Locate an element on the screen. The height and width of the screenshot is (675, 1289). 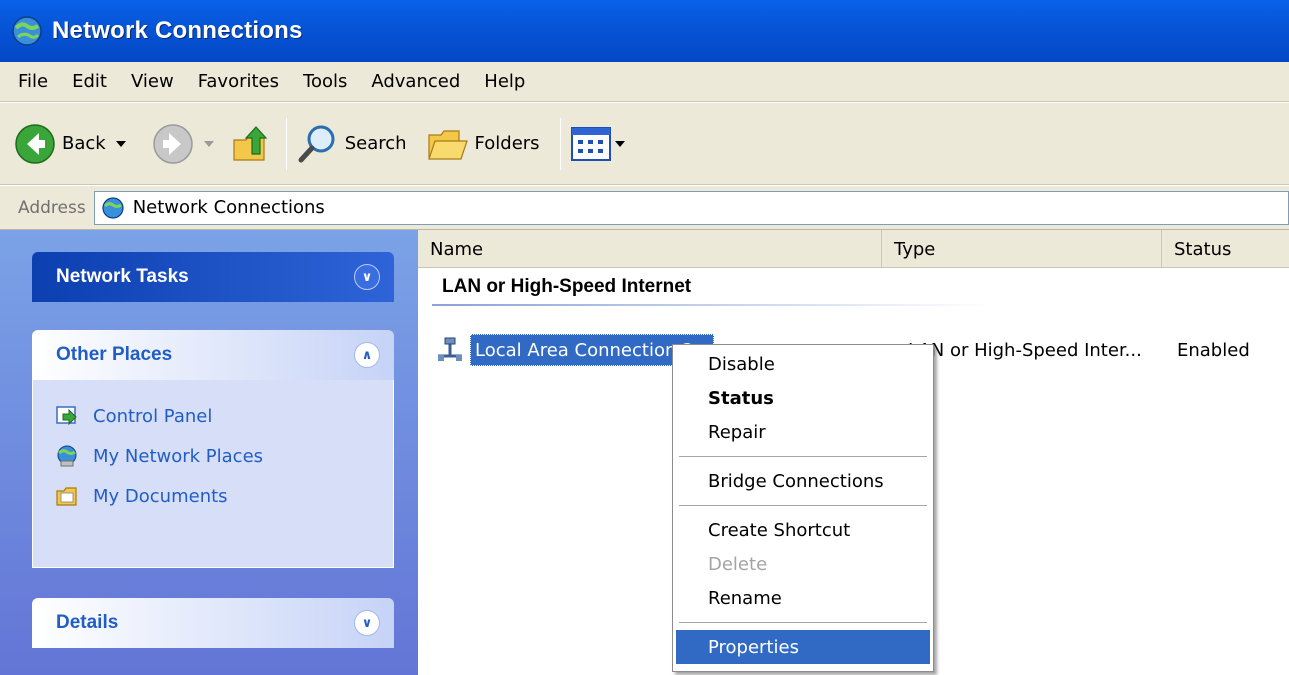
views-icon is located at coordinates (590, 143).